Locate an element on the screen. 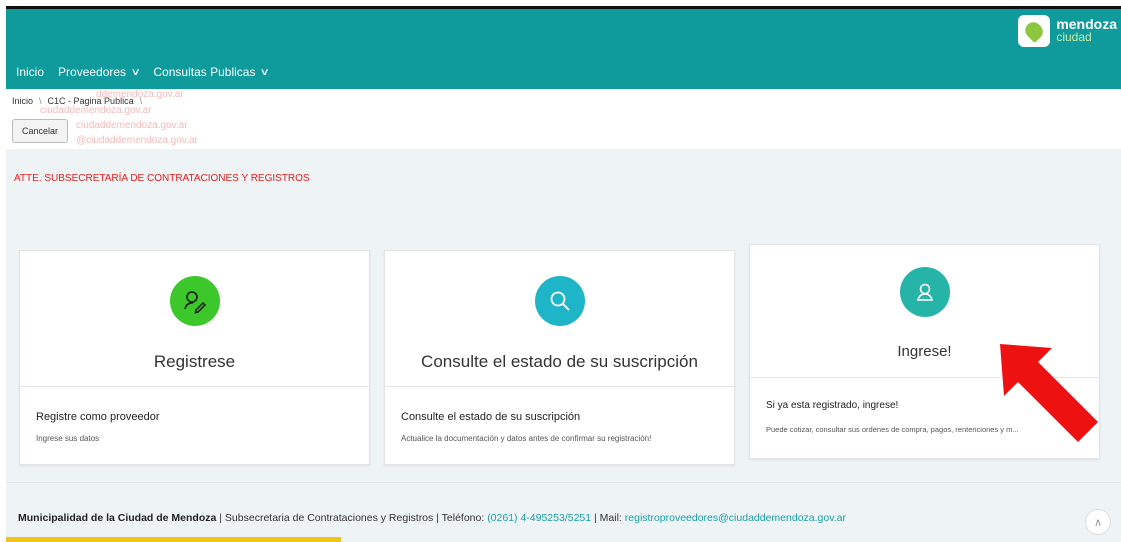 The width and height of the screenshot is (1121, 542). faded-overlay-text: @ciudaddemendoza.gov.ar is located at coordinates (137, 140).